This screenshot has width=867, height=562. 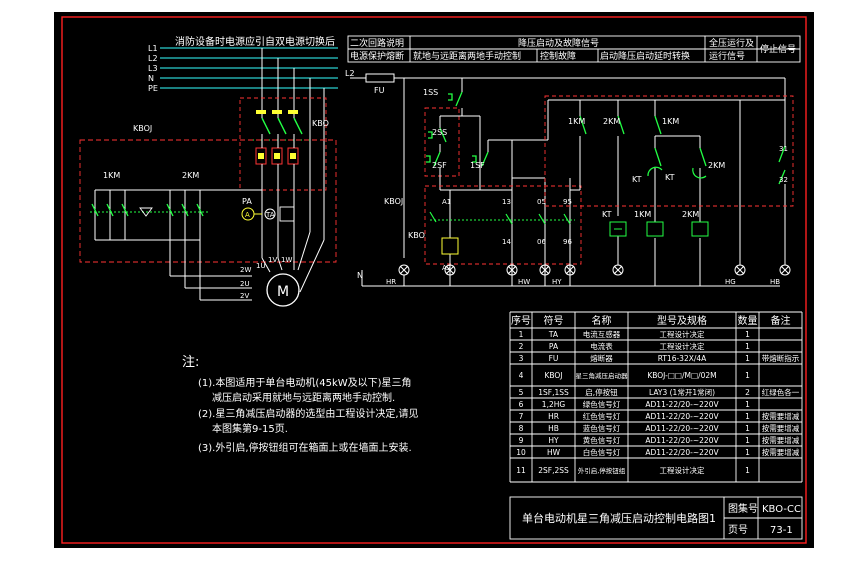 I want to click on table-cell: 熔断器, so click(x=601, y=358).